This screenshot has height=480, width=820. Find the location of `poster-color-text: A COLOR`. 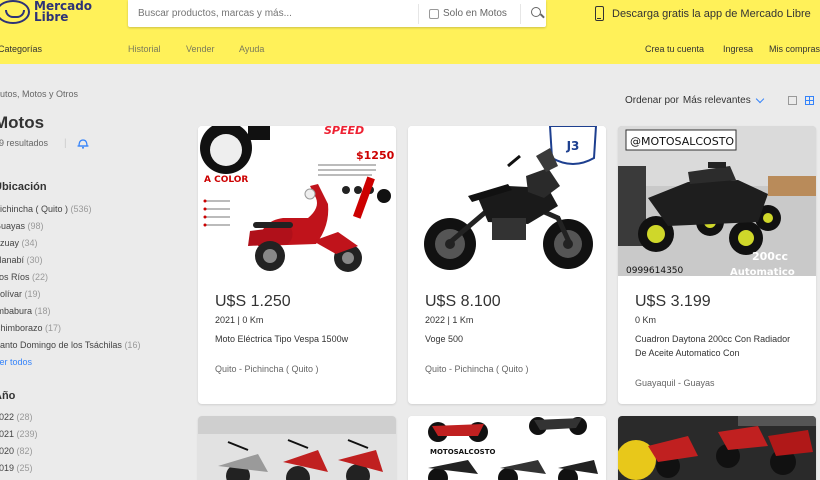

poster-color-text: A COLOR is located at coordinates (226, 180).